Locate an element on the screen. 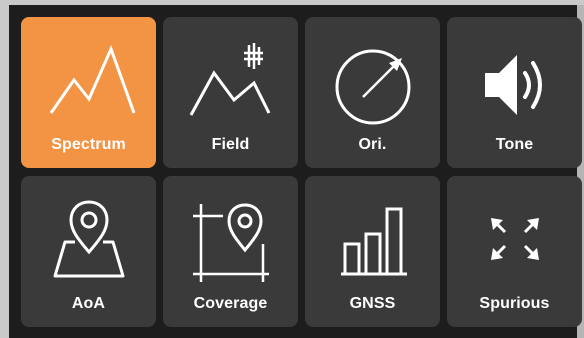  coverage-icon is located at coordinates (230, 239).